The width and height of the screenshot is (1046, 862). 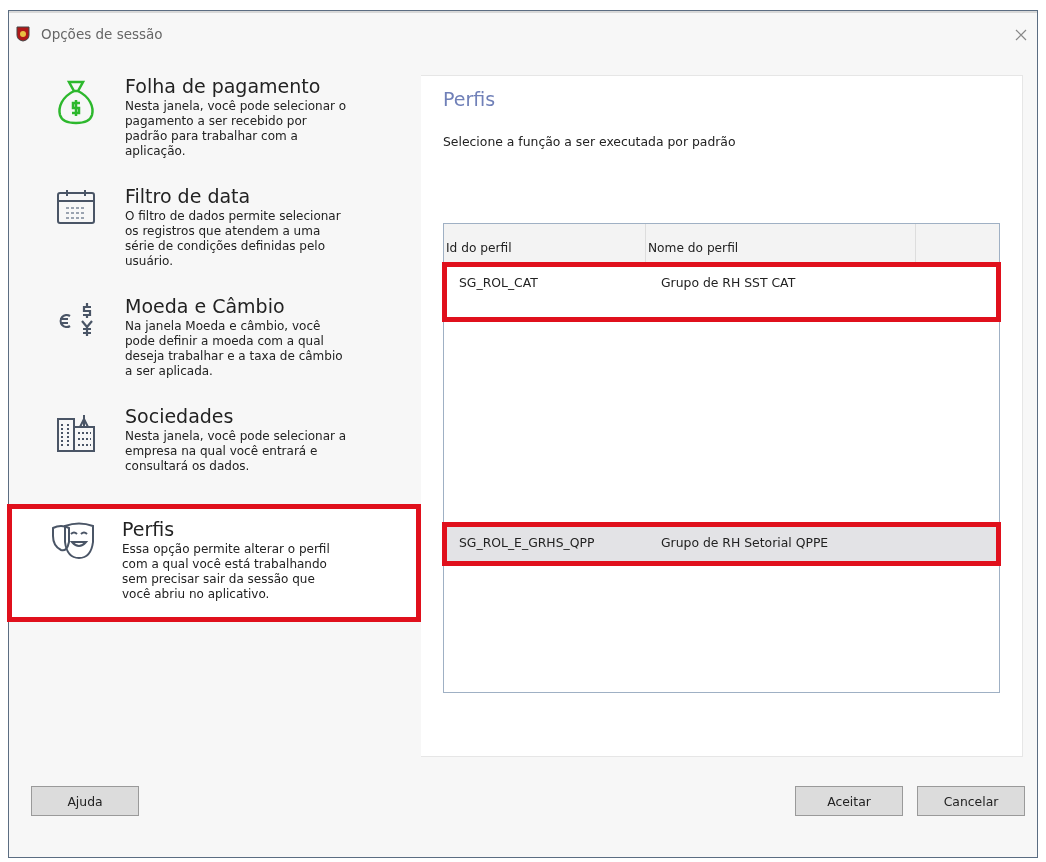 What do you see at coordinates (205, 306) in the screenshot?
I see `sidebar-item-title: Moeda e Câmbio` at bounding box center [205, 306].